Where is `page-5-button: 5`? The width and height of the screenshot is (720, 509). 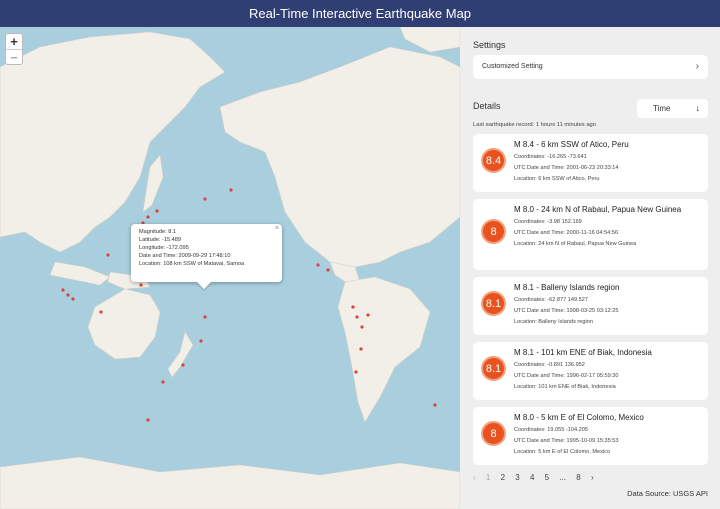
page-5-button: 5 is located at coordinates (547, 477).